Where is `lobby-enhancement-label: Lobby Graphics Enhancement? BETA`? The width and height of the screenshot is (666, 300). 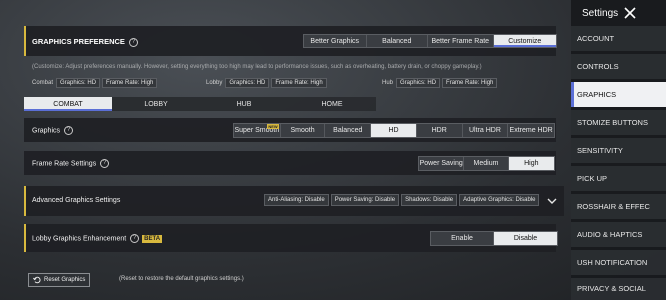 lobby-enhancement-label: Lobby Graphics Enhancement? BETA is located at coordinates (97, 238).